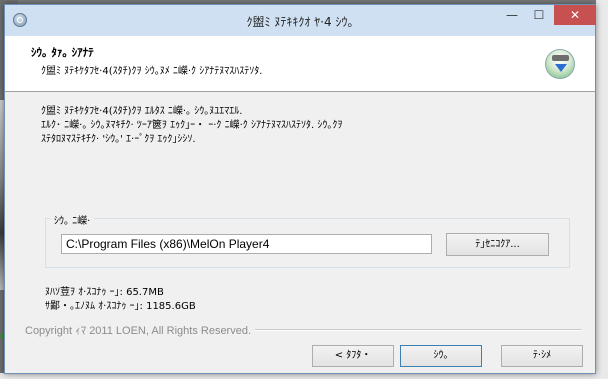  Describe the element at coordinates (72, 219) in the screenshot. I see `destination-label: ｼｳ｡ ﾆ嶸·` at that location.